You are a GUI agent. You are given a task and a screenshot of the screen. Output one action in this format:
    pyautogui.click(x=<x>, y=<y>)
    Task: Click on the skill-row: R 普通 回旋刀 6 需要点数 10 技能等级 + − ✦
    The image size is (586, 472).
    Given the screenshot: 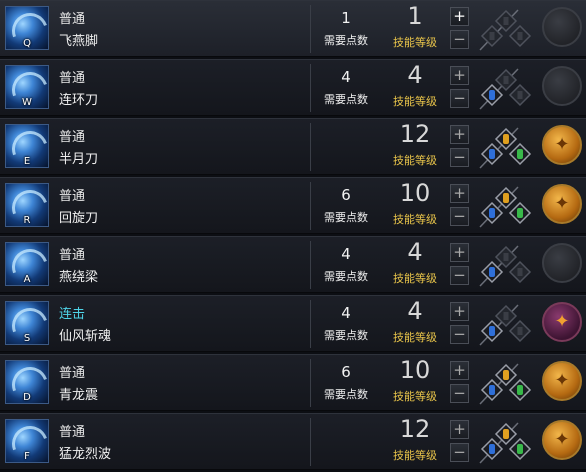 What is the action you would take?
    pyautogui.click(x=293, y=205)
    